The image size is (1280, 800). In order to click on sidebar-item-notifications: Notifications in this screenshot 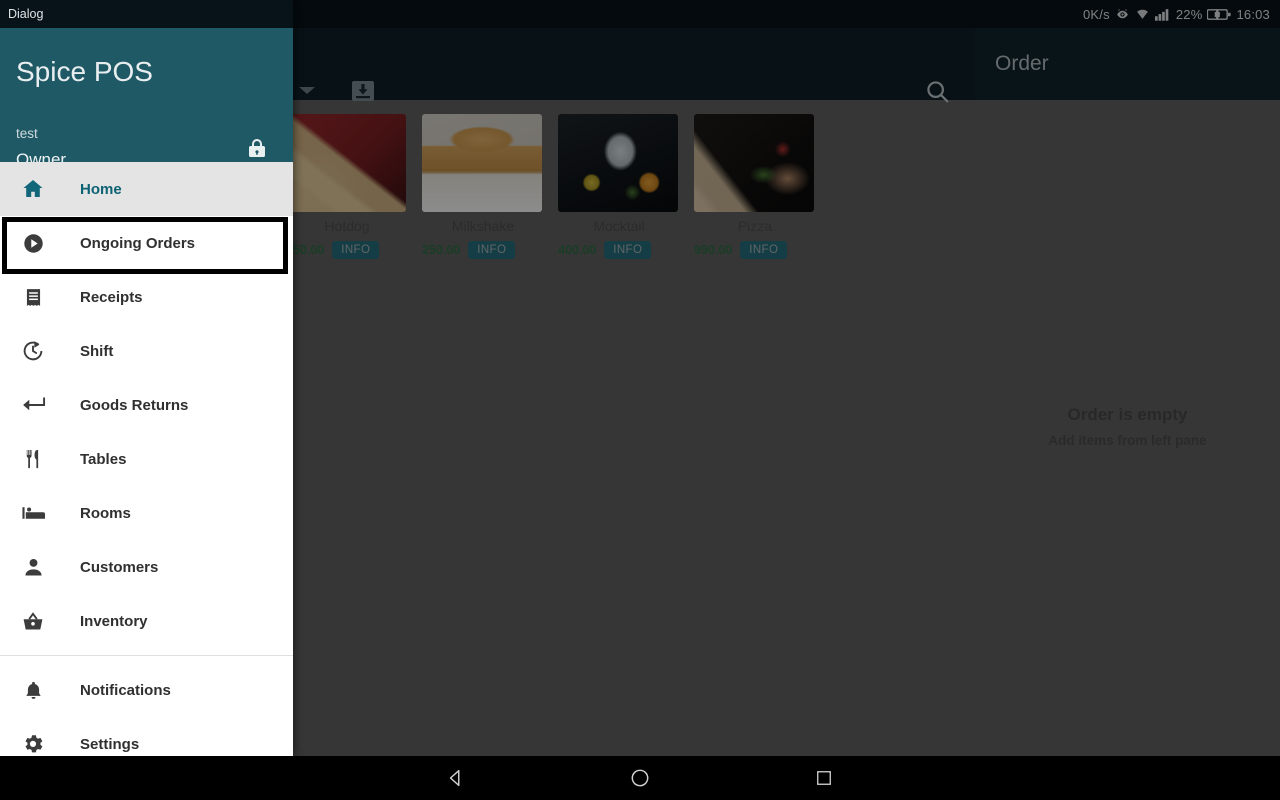, I will do `click(146, 690)`.